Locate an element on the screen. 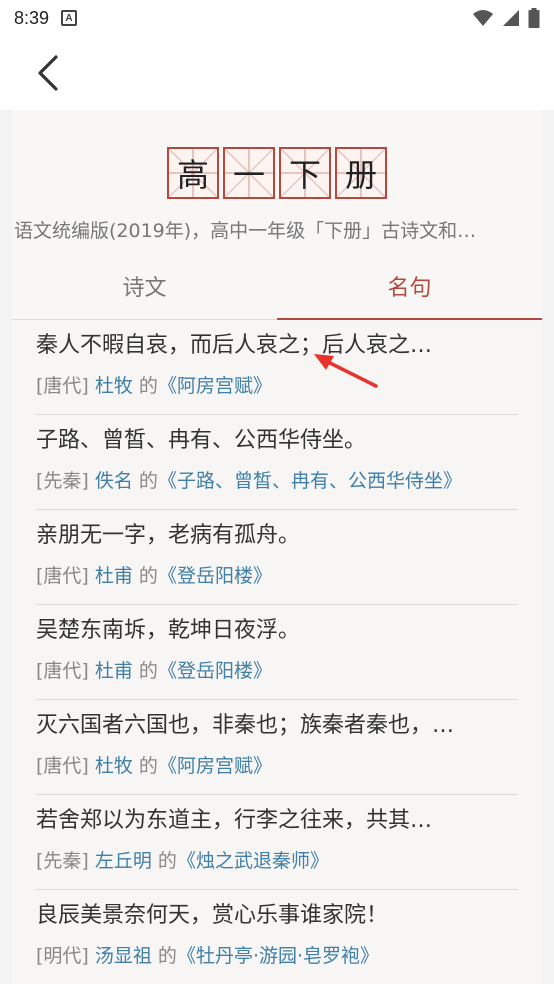 The width and height of the screenshot is (554, 984). tab-famous-lines: 名句 is located at coordinates (409, 286).